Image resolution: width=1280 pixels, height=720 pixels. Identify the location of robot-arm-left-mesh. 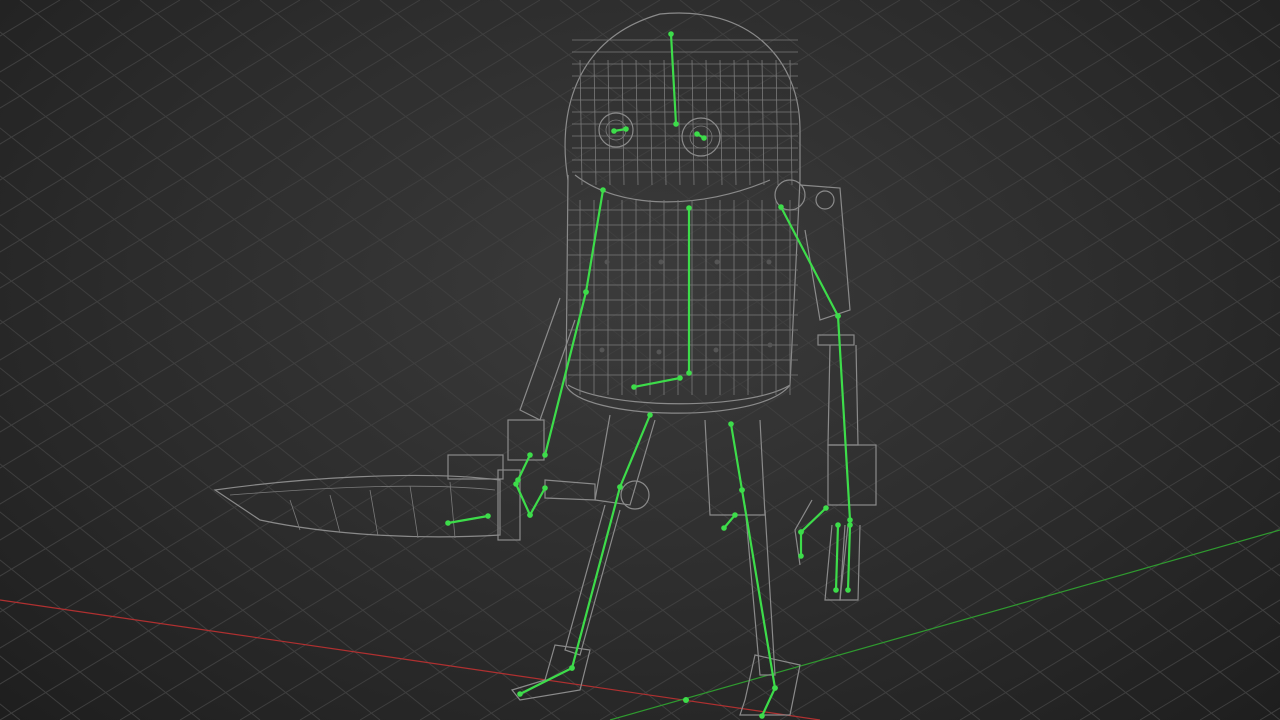
(511, 419).